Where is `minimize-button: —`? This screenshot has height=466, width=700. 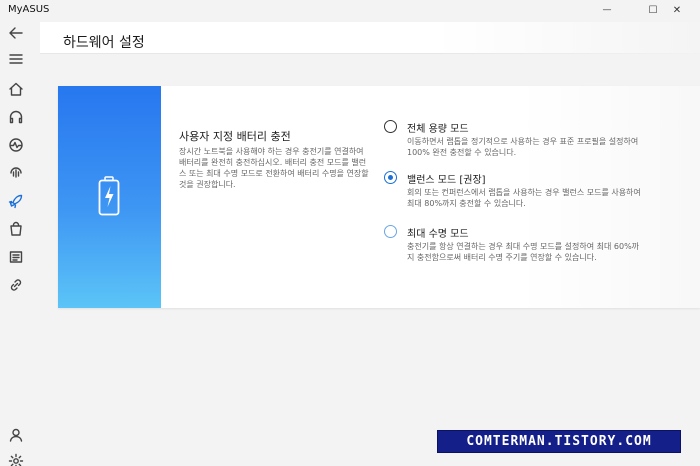
minimize-button: — is located at coordinates (607, 10).